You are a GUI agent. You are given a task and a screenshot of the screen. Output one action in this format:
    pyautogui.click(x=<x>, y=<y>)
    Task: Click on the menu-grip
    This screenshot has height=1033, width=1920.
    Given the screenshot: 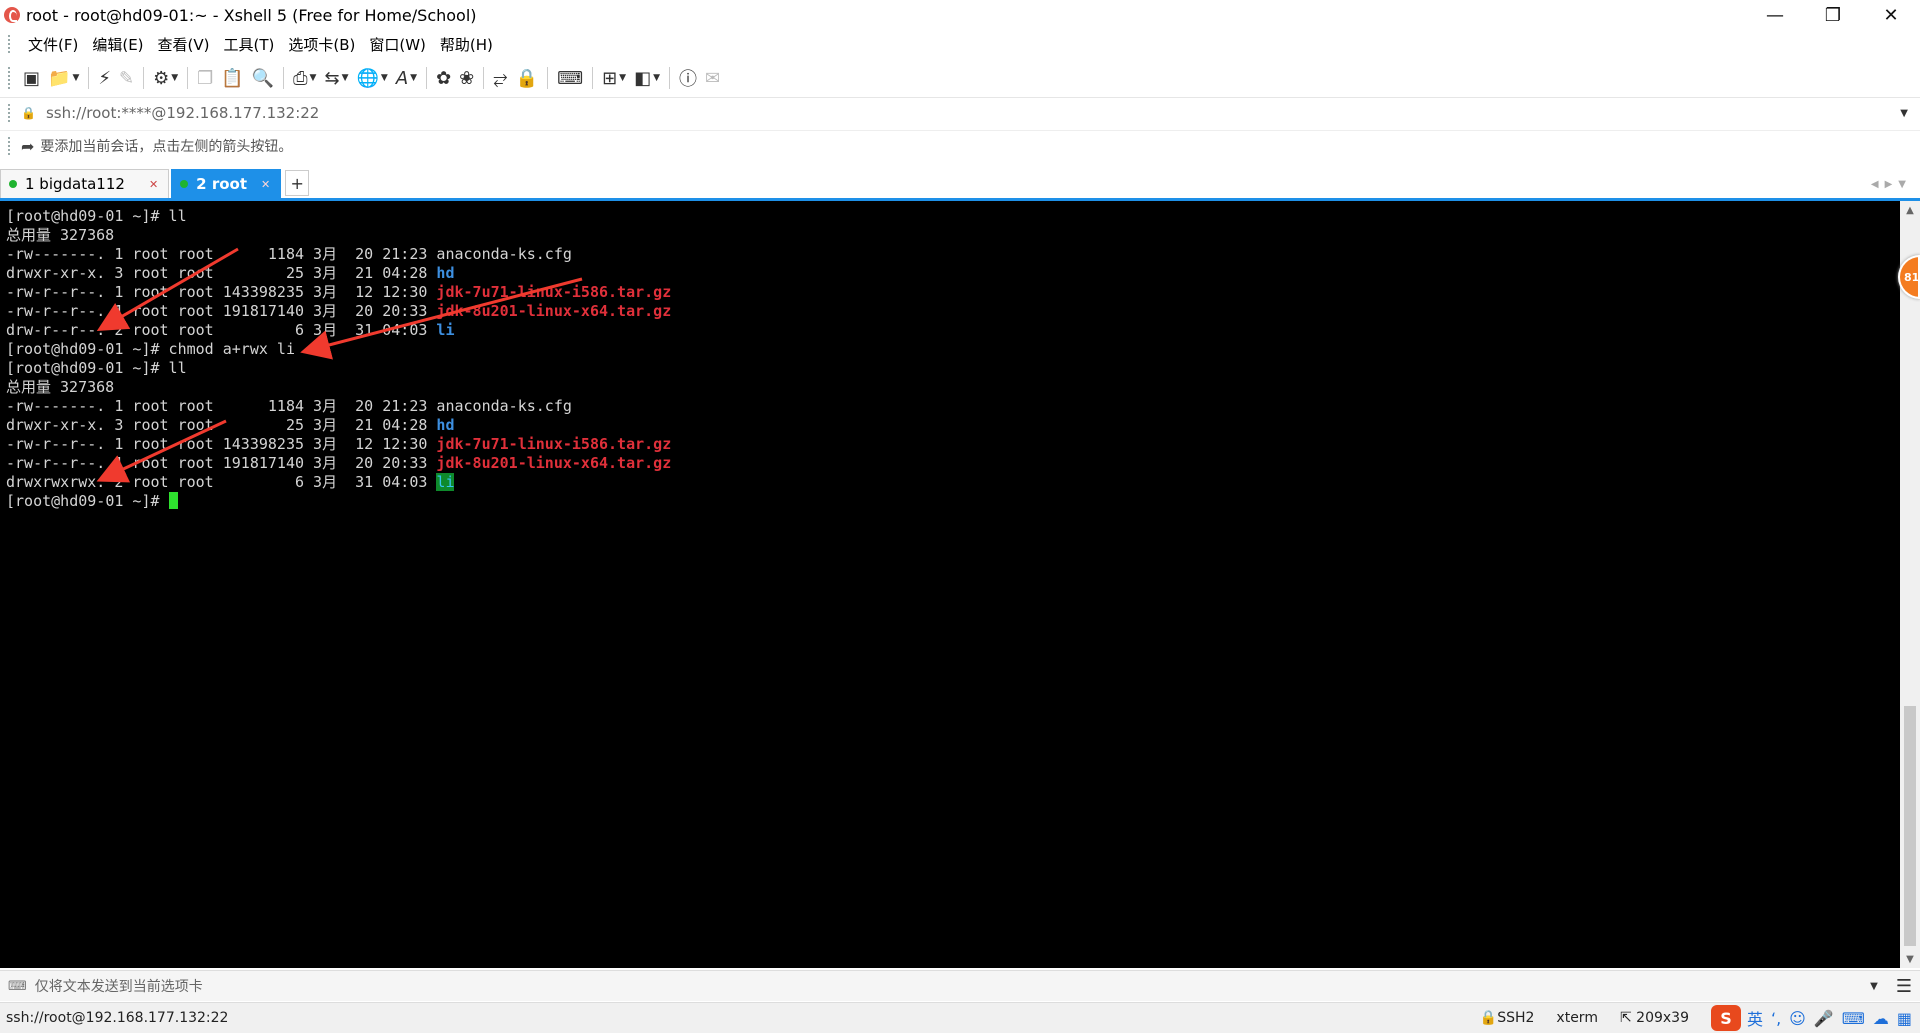 What is the action you would take?
    pyautogui.click(x=10, y=44)
    